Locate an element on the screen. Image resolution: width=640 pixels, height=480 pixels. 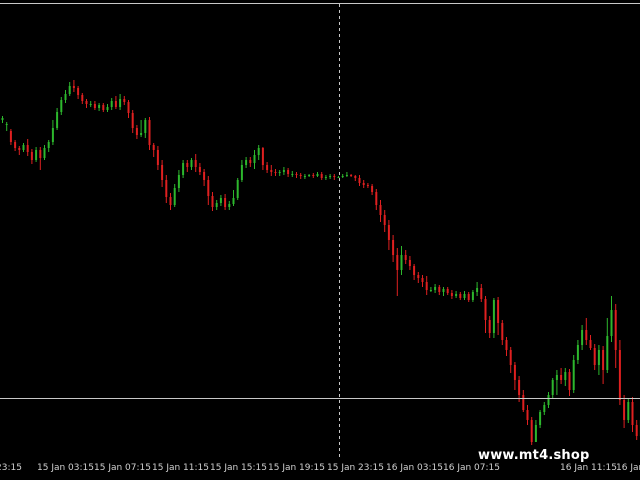
time-axis-label: 15 Jan 15:15 is located at coordinates (238, 468).